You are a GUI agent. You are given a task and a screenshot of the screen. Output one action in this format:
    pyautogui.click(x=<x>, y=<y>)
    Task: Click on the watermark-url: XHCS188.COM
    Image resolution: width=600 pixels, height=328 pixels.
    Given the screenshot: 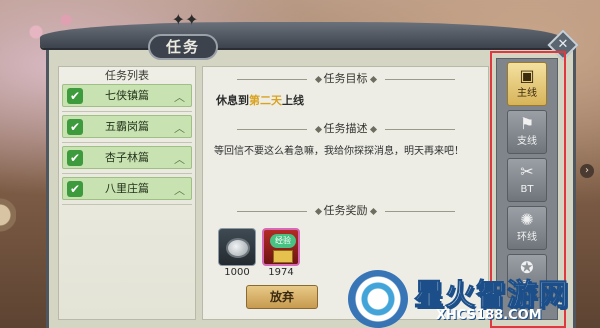 What is the action you would take?
    pyautogui.click(x=489, y=315)
    